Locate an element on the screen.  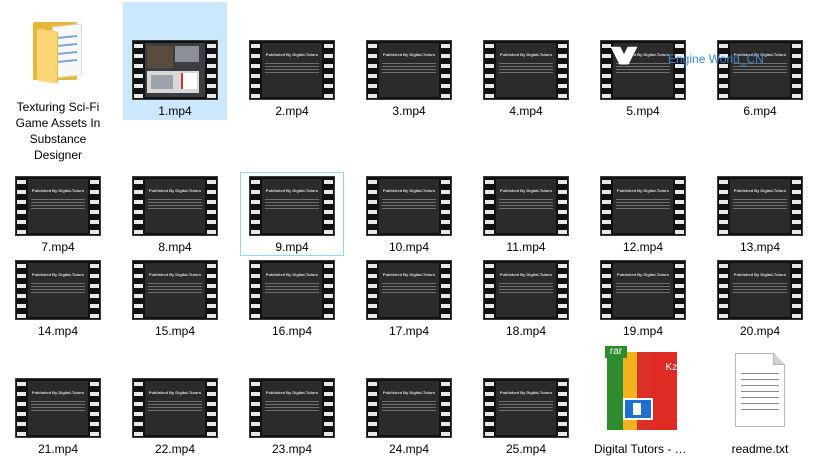
video-label: 12.mp4 is located at coordinates (643, 247).